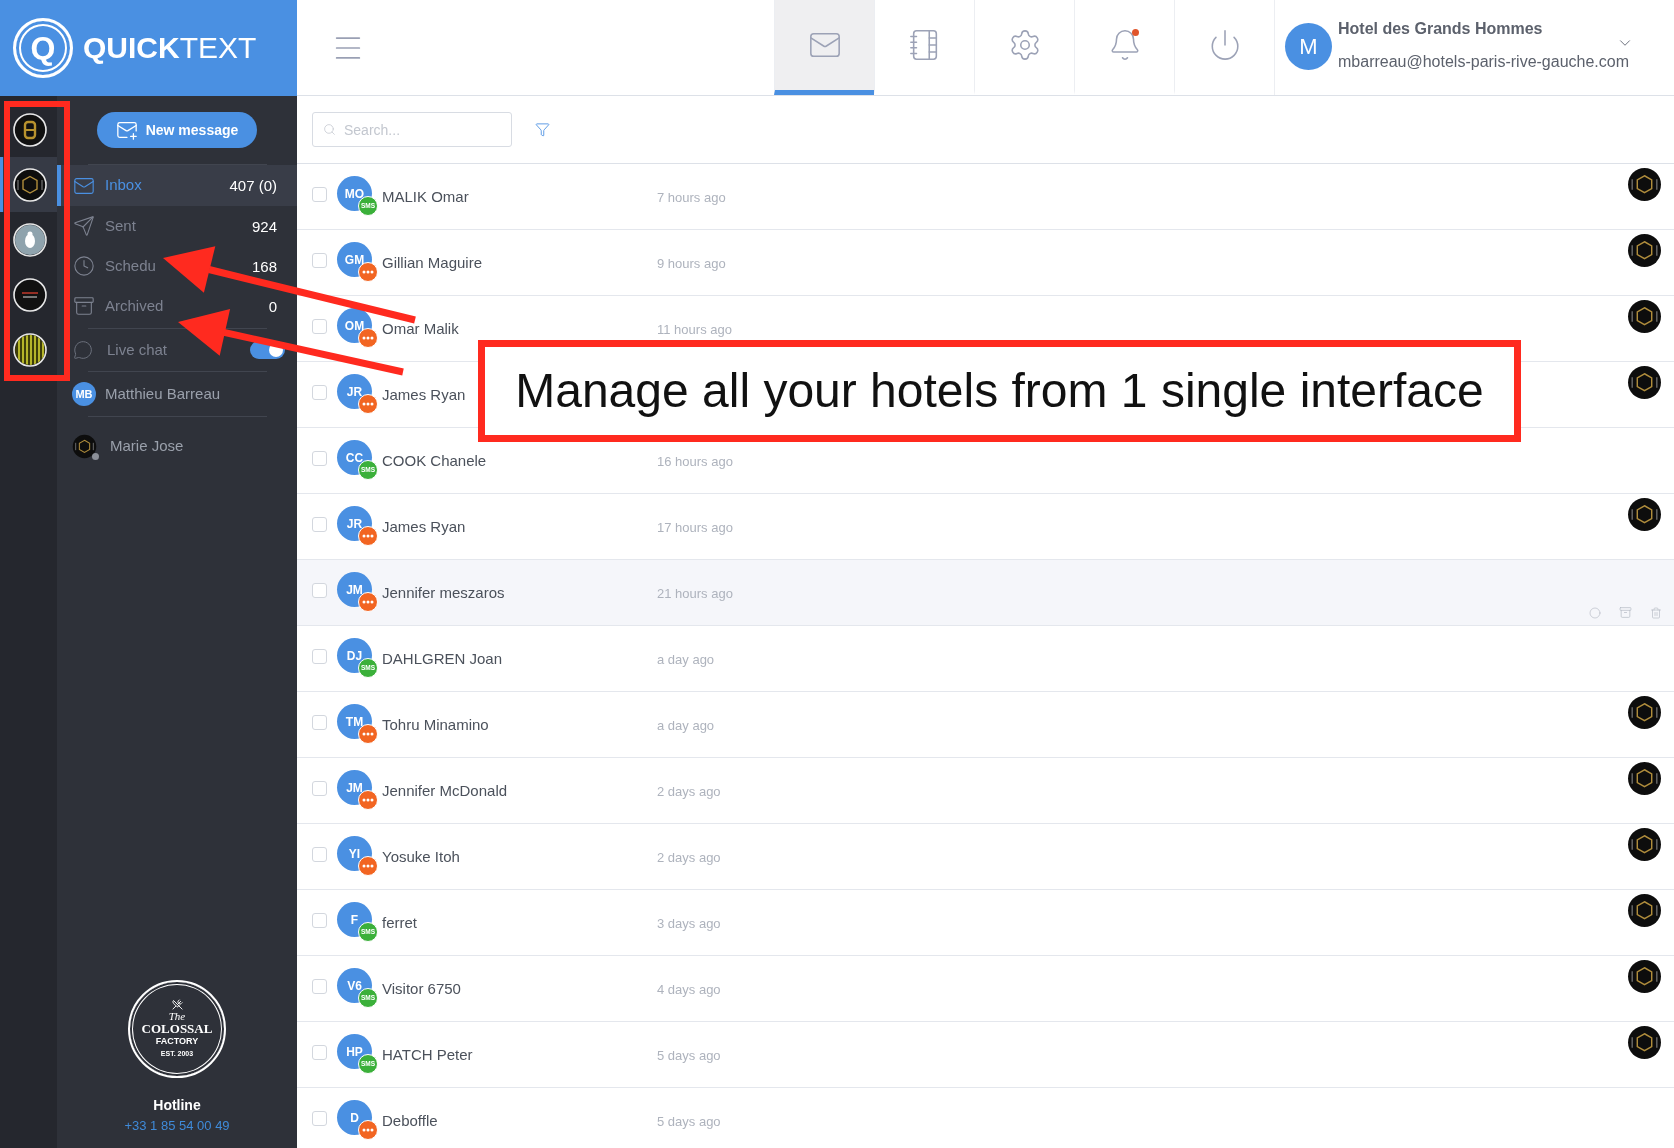 The width and height of the screenshot is (1674, 1148). What do you see at coordinates (999, 391) in the screenshot?
I see `callout-text: Manage all your hotels from 1 single interface` at bounding box center [999, 391].